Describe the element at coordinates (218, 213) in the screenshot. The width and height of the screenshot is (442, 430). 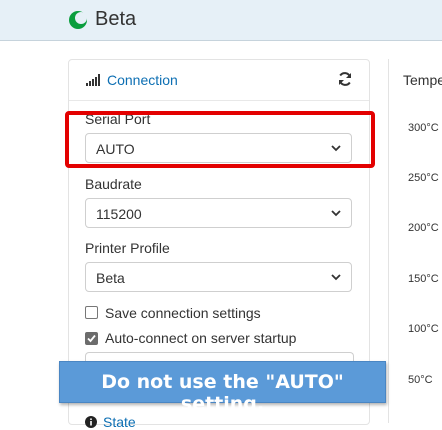
I see `baudrate-select: 115200` at that location.